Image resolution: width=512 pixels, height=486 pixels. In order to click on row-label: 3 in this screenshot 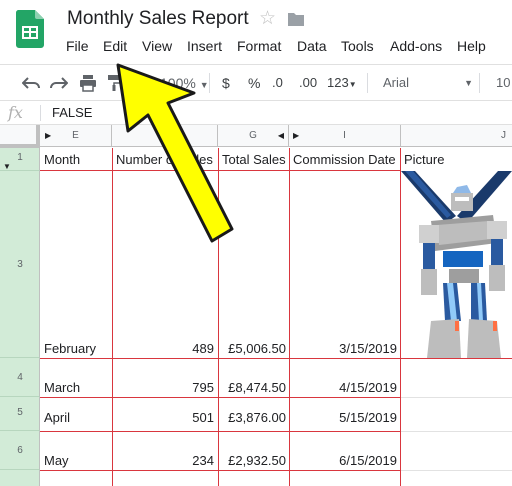, I will do `click(20, 264)`.